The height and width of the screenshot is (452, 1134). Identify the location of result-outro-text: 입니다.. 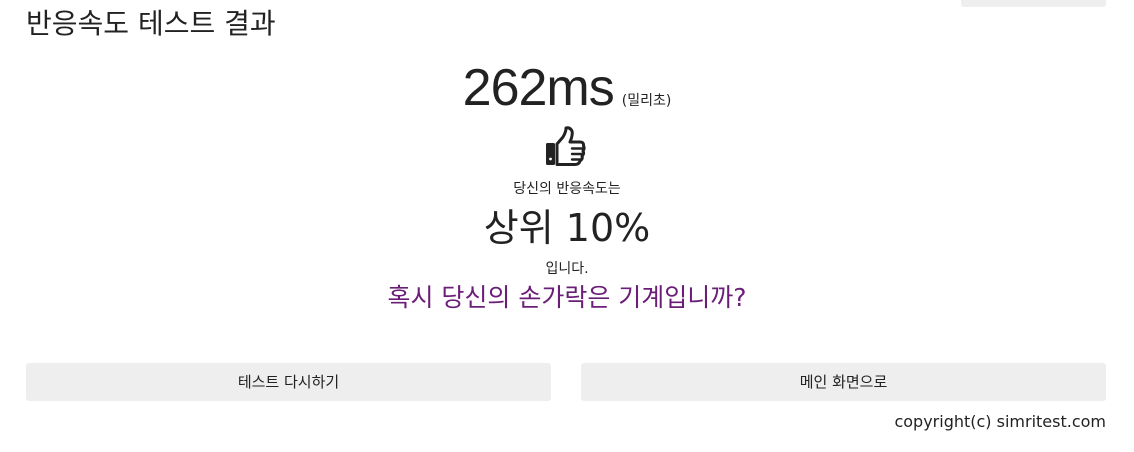
(567, 269).